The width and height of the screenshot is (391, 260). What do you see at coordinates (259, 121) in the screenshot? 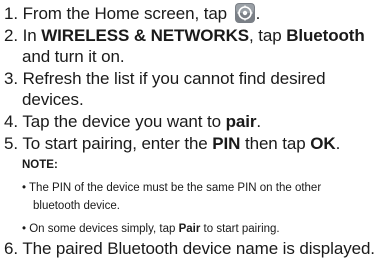
I see `step-4-period: .` at bounding box center [259, 121].